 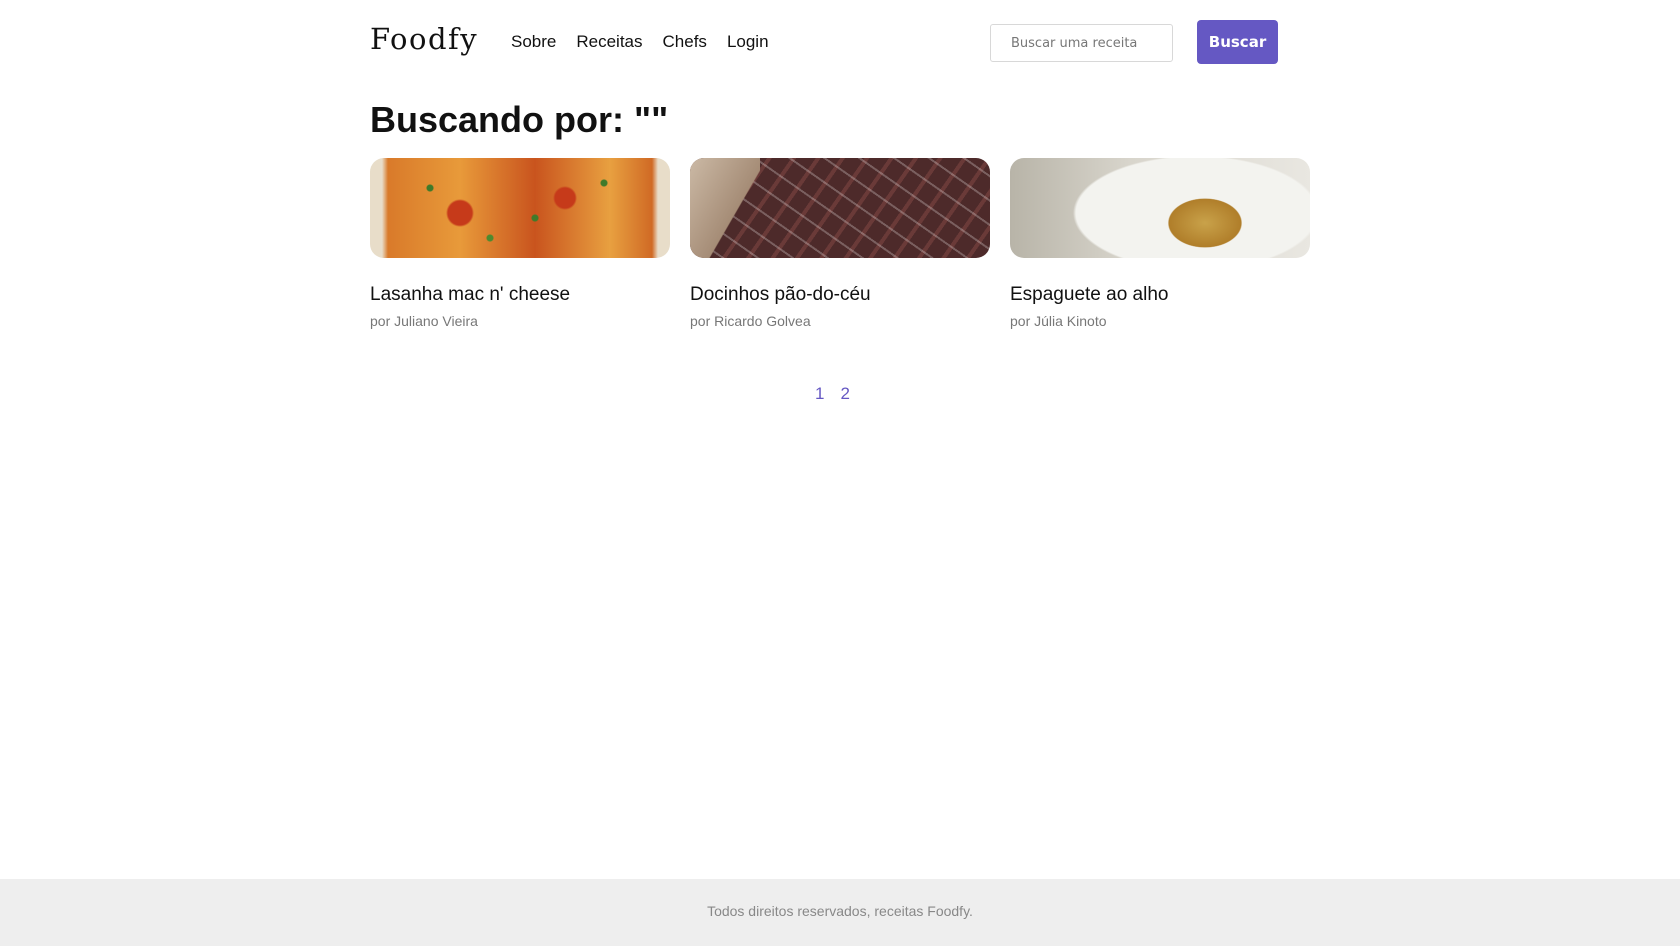 I want to click on pagination: 1 2, so click(x=832, y=394).